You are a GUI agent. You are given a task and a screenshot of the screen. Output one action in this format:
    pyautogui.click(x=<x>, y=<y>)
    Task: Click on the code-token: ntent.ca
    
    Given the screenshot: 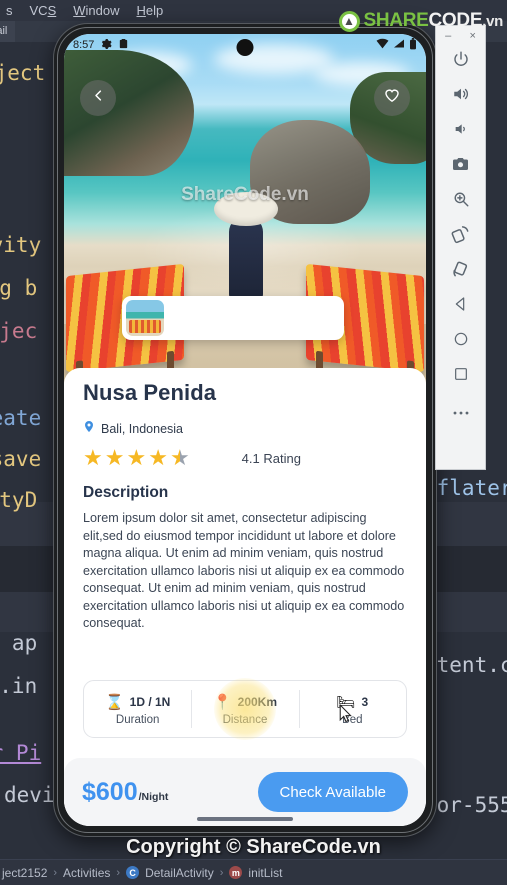 What is the action you would take?
    pyautogui.click(x=465, y=665)
    